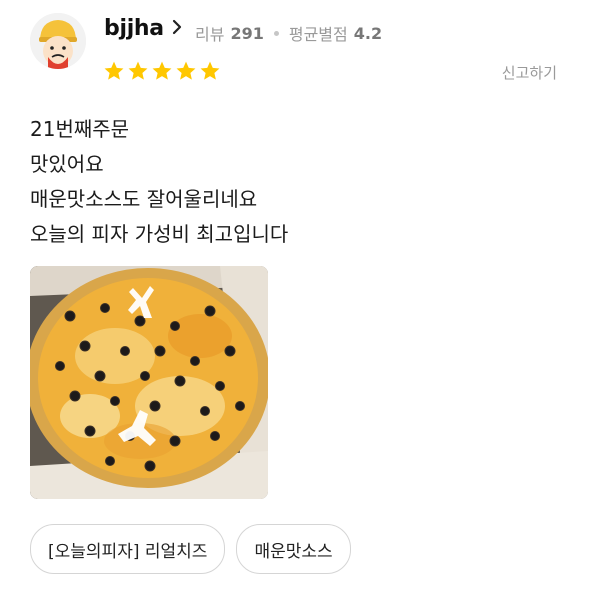 This screenshot has width=591, height=591. I want to click on separator-dot, so click(276, 33).